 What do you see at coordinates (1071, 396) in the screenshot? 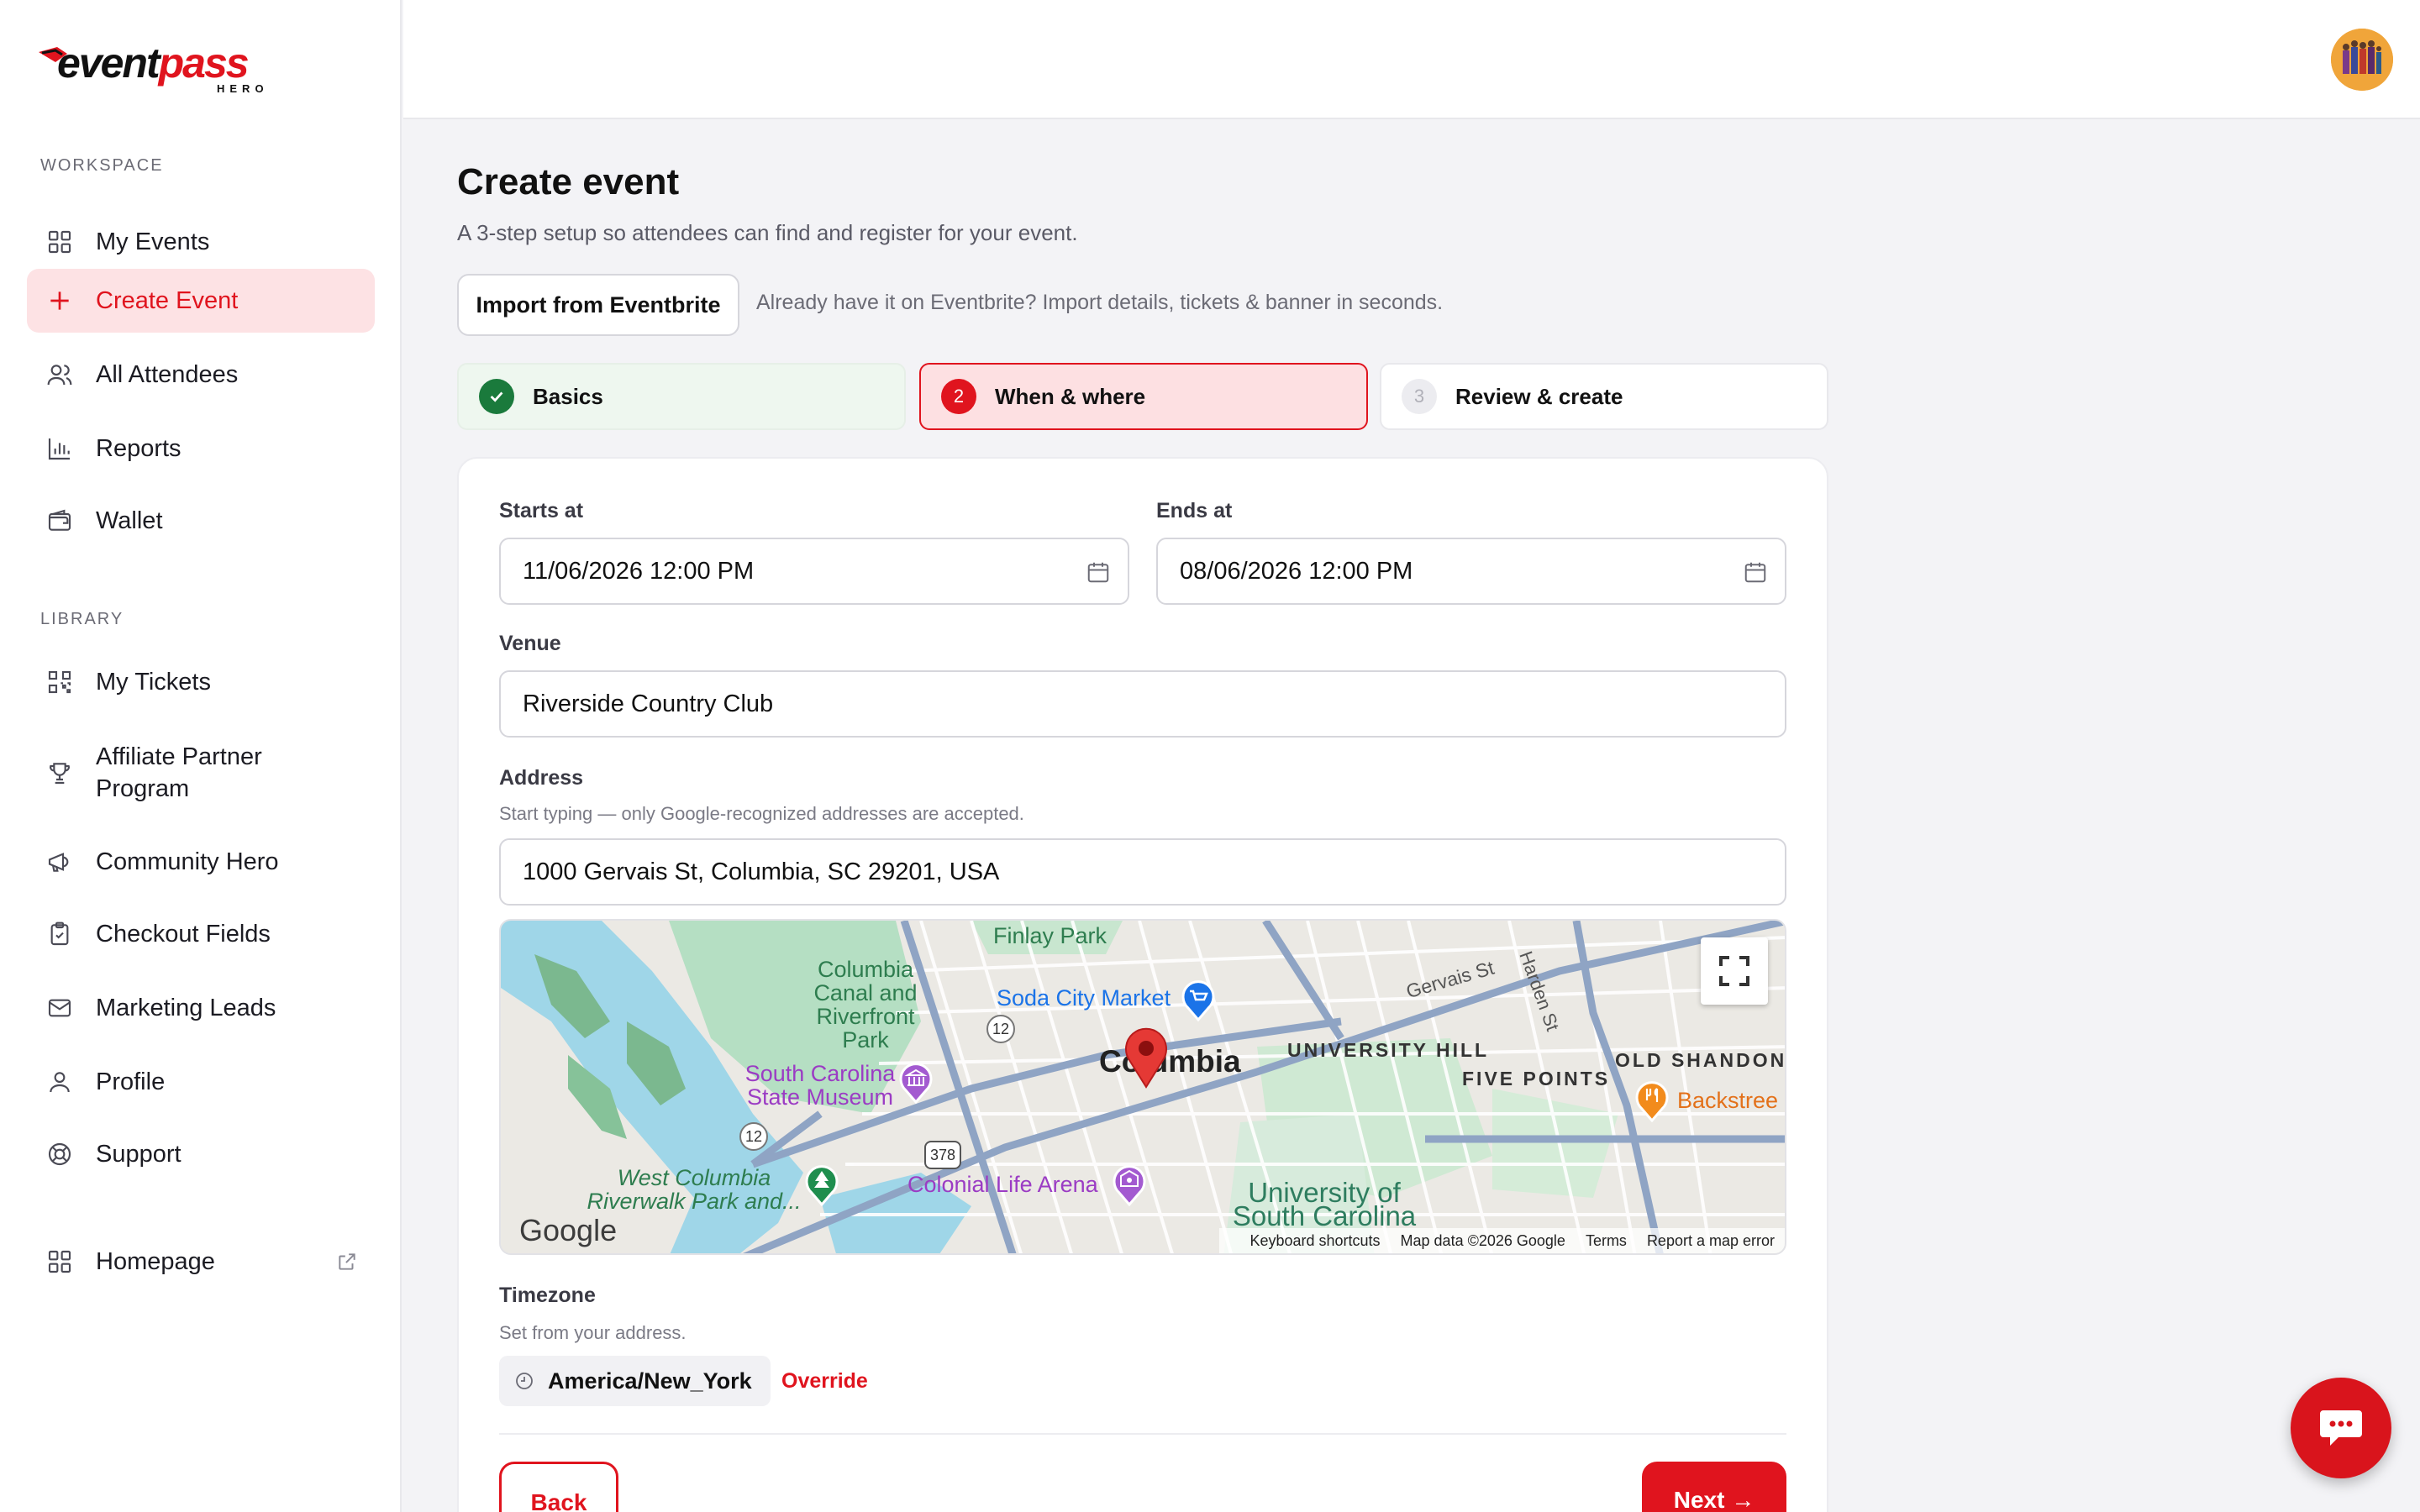
I see `step-label: When & where` at bounding box center [1071, 396].